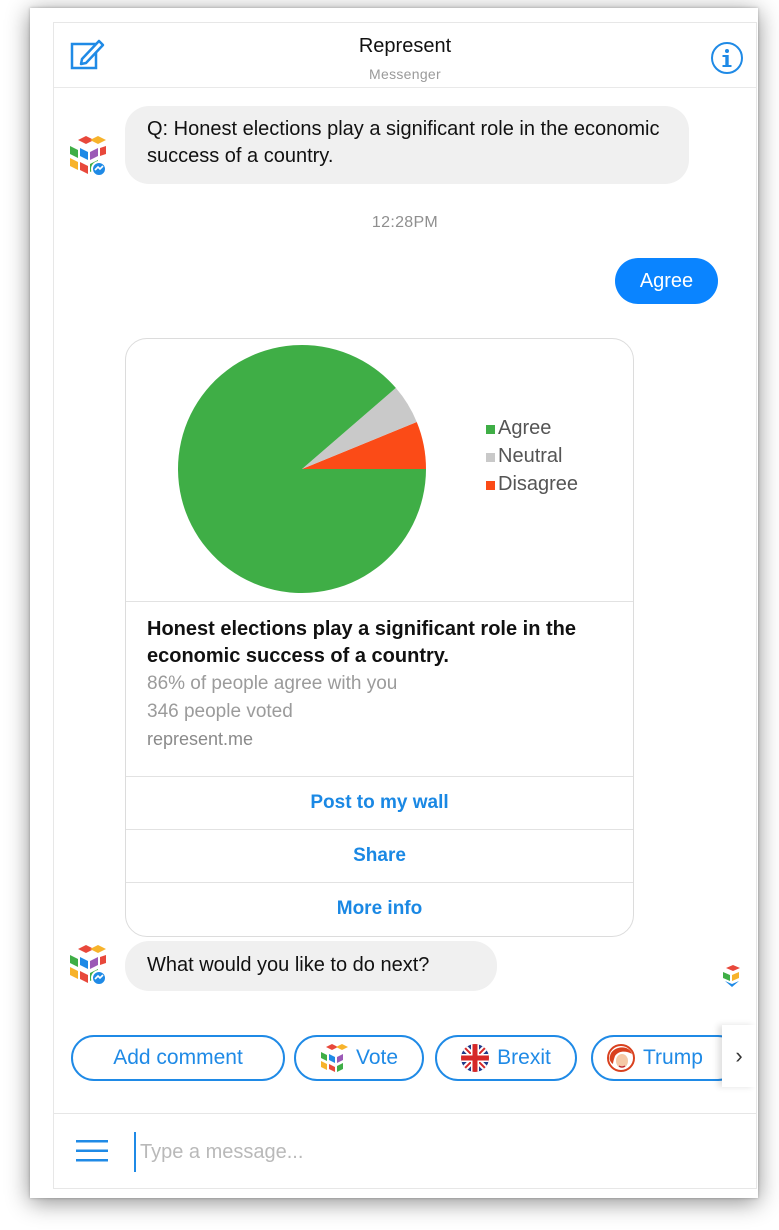  I want to click on cube-logo-icon, so click(334, 1058).